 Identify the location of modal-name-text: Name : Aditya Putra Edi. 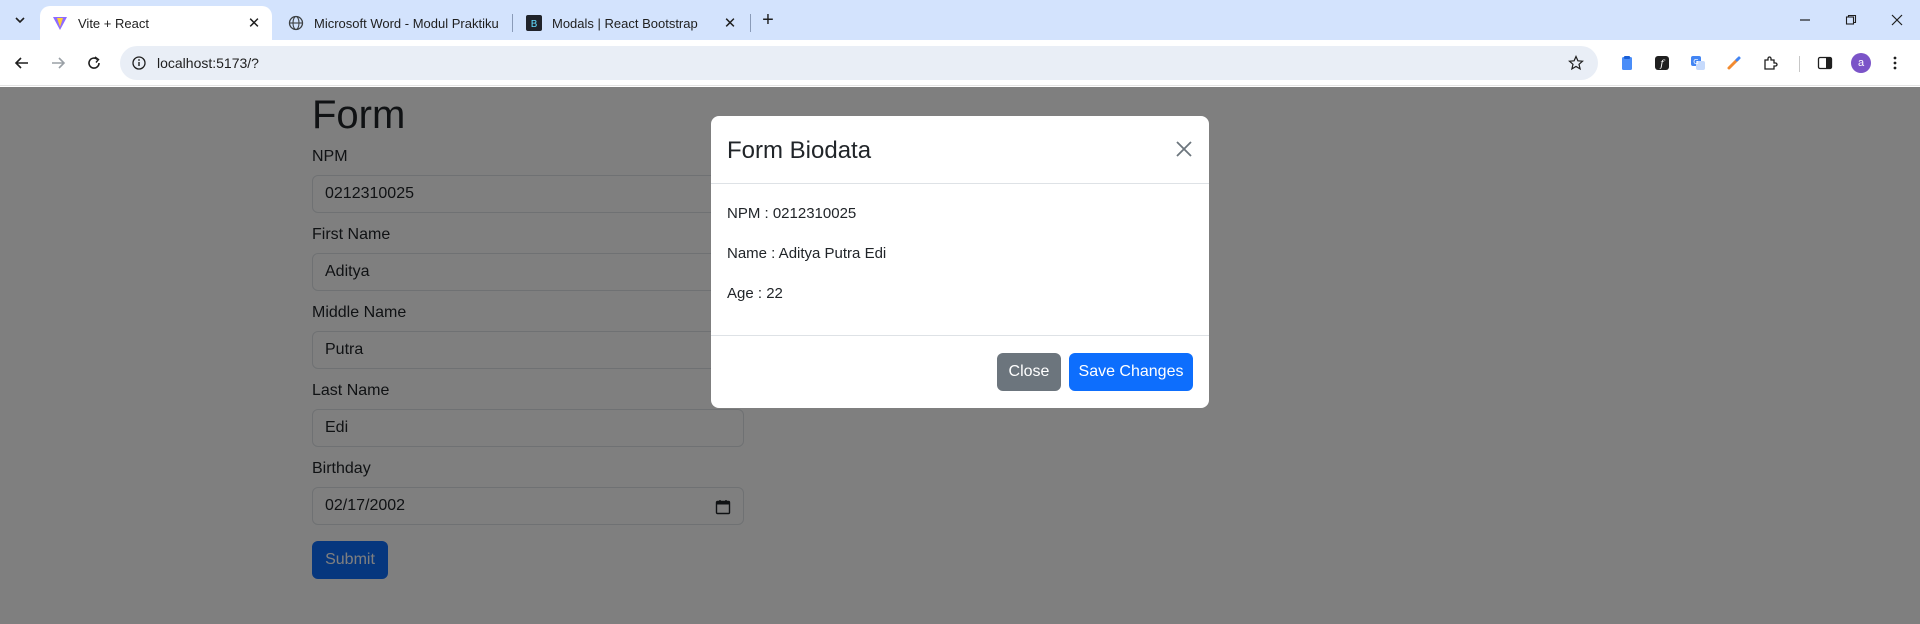
(807, 253).